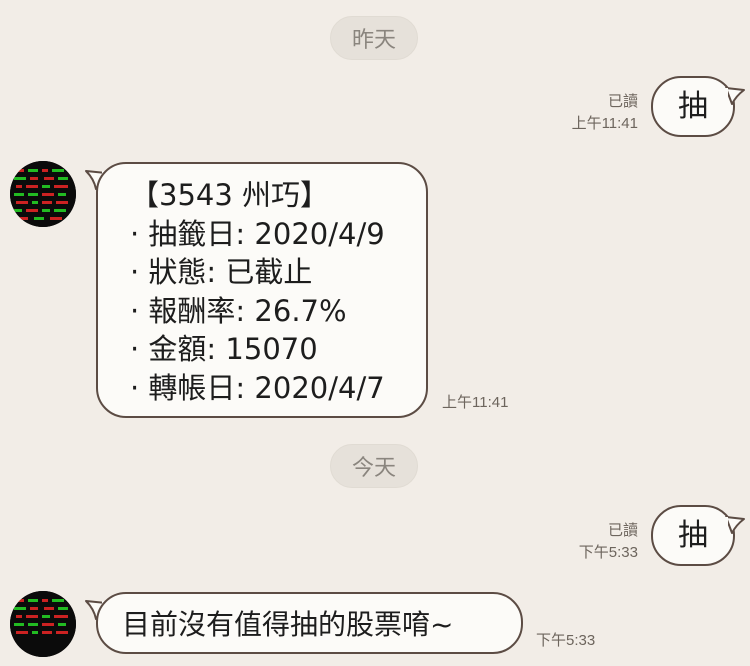  What do you see at coordinates (221, 272) in the screenshot?
I see `message-line: · 狀態: 已截止` at bounding box center [221, 272].